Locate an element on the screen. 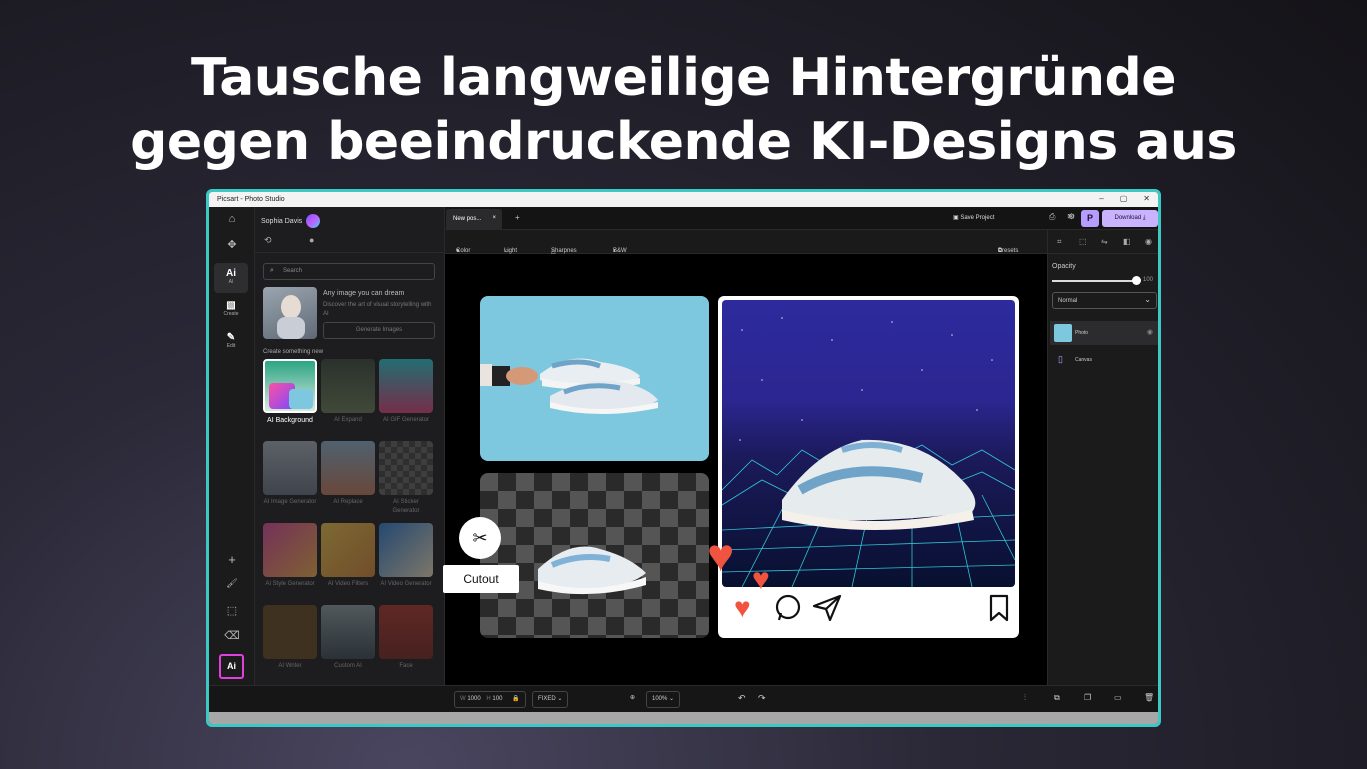 The height and width of the screenshot is (769, 1367). search-icon: ⌕ is located at coordinates (272, 270).